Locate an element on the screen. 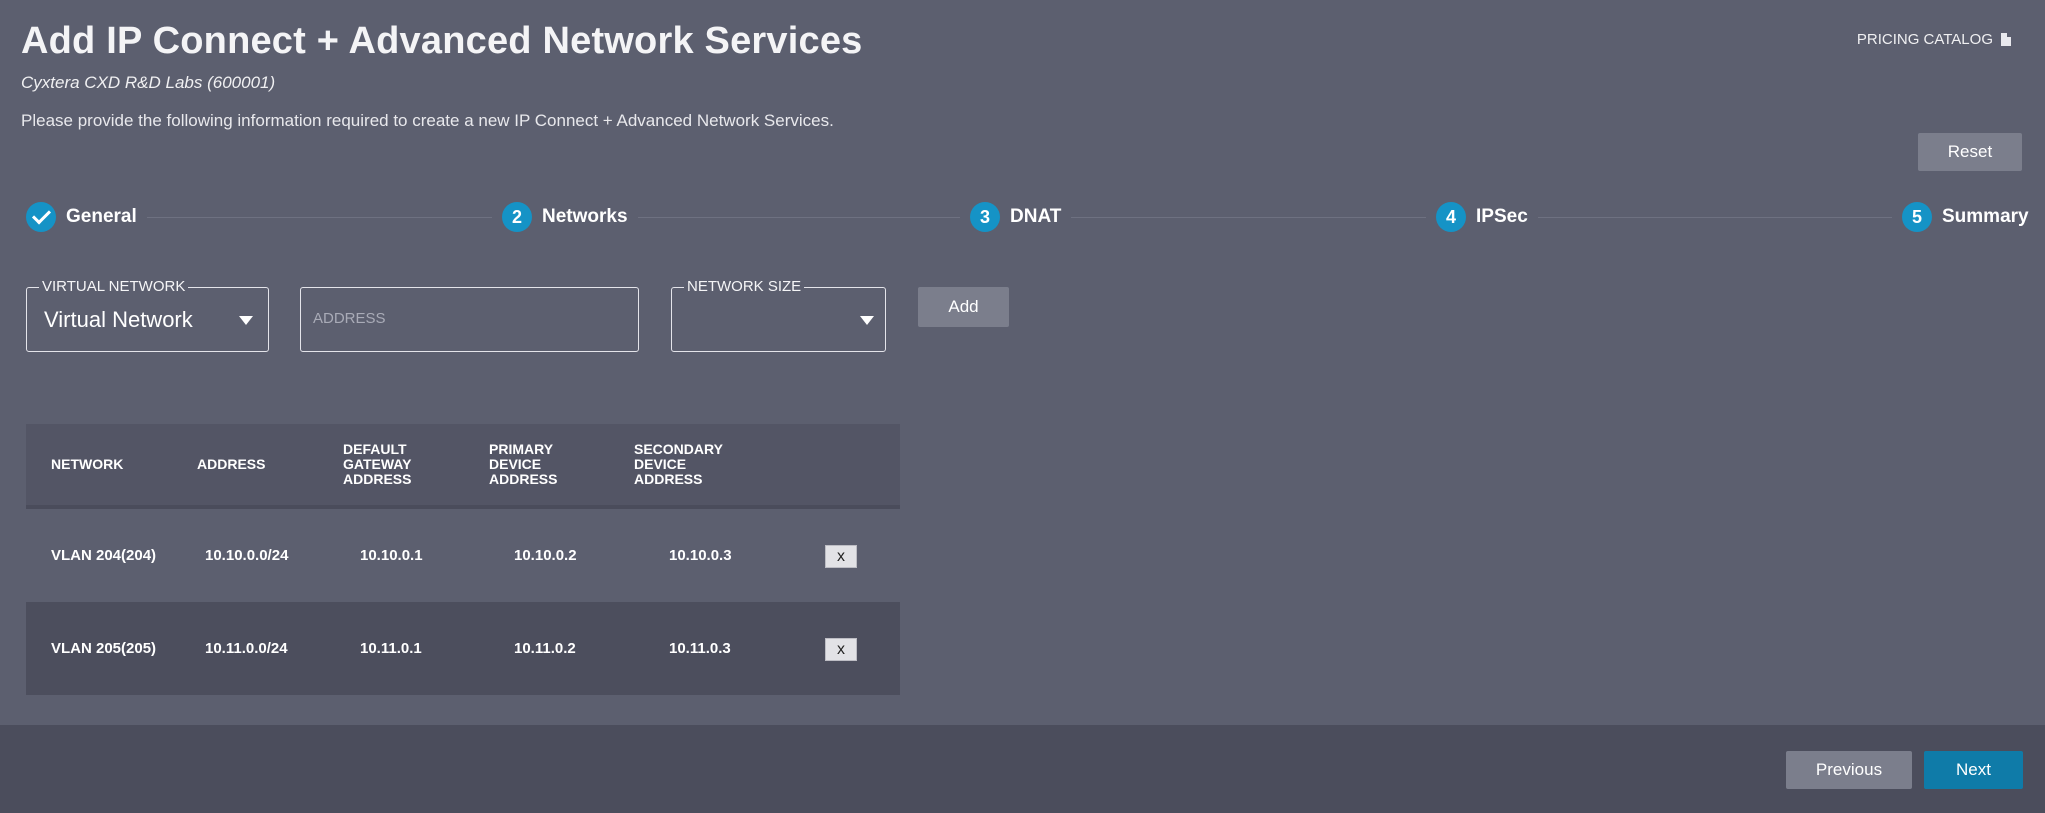 This screenshot has width=2045, height=813. network-size-label: NETWORK SIZE is located at coordinates (744, 286).